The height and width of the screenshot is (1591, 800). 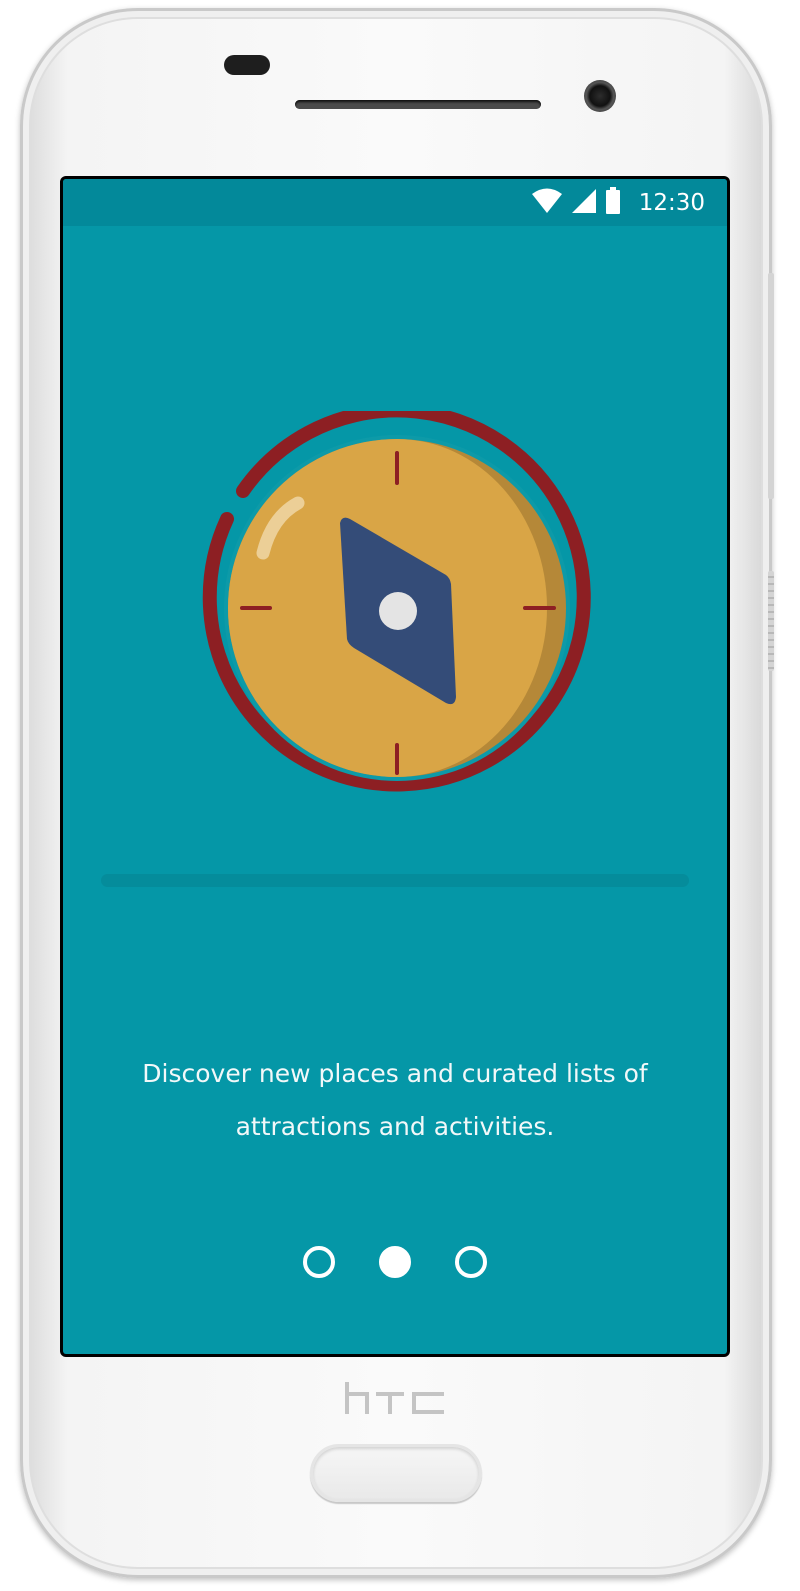 What do you see at coordinates (397, 604) in the screenshot?
I see `compass-icon` at bounding box center [397, 604].